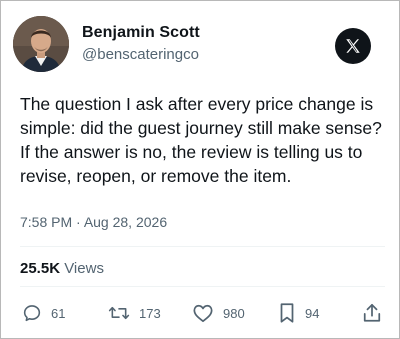  Describe the element at coordinates (82, 268) in the screenshot. I see `views-label: Views` at that location.